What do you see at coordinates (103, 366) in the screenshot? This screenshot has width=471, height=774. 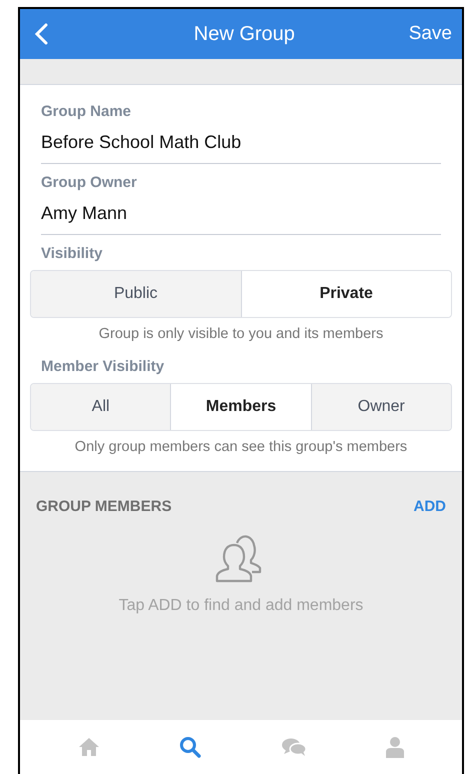 I see `field-label: Member Visibility` at bounding box center [103, 366].